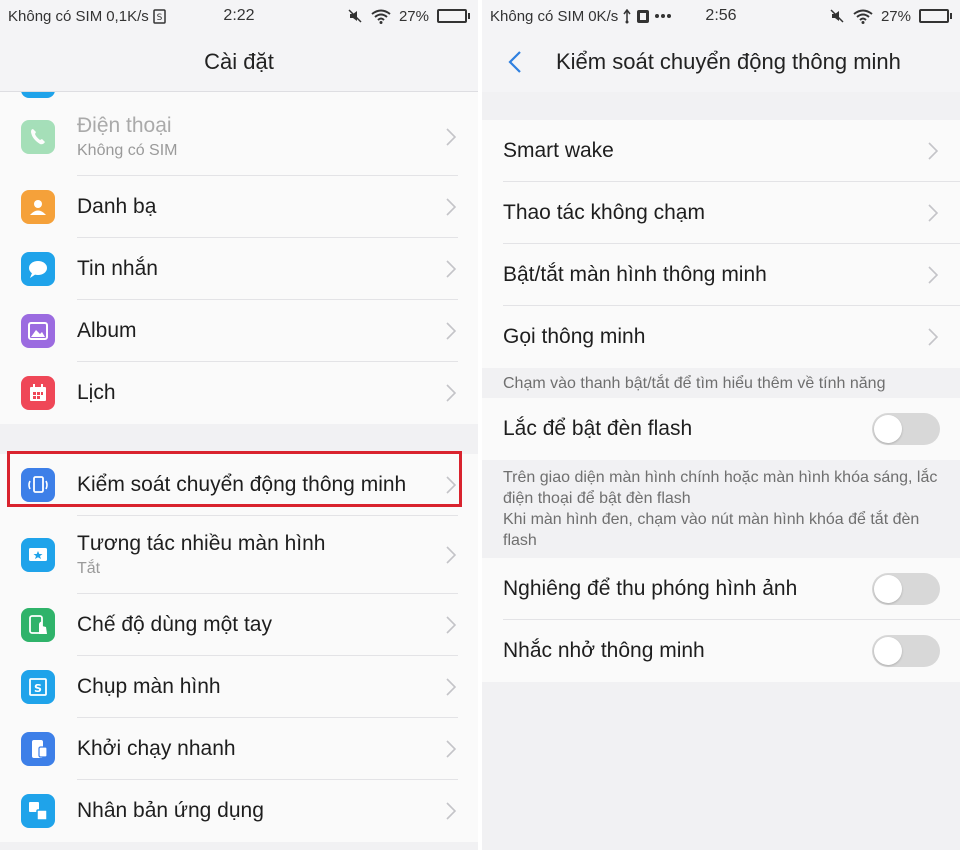  I want to click on settings-item-label: Điện thoại, so click(124, 125).